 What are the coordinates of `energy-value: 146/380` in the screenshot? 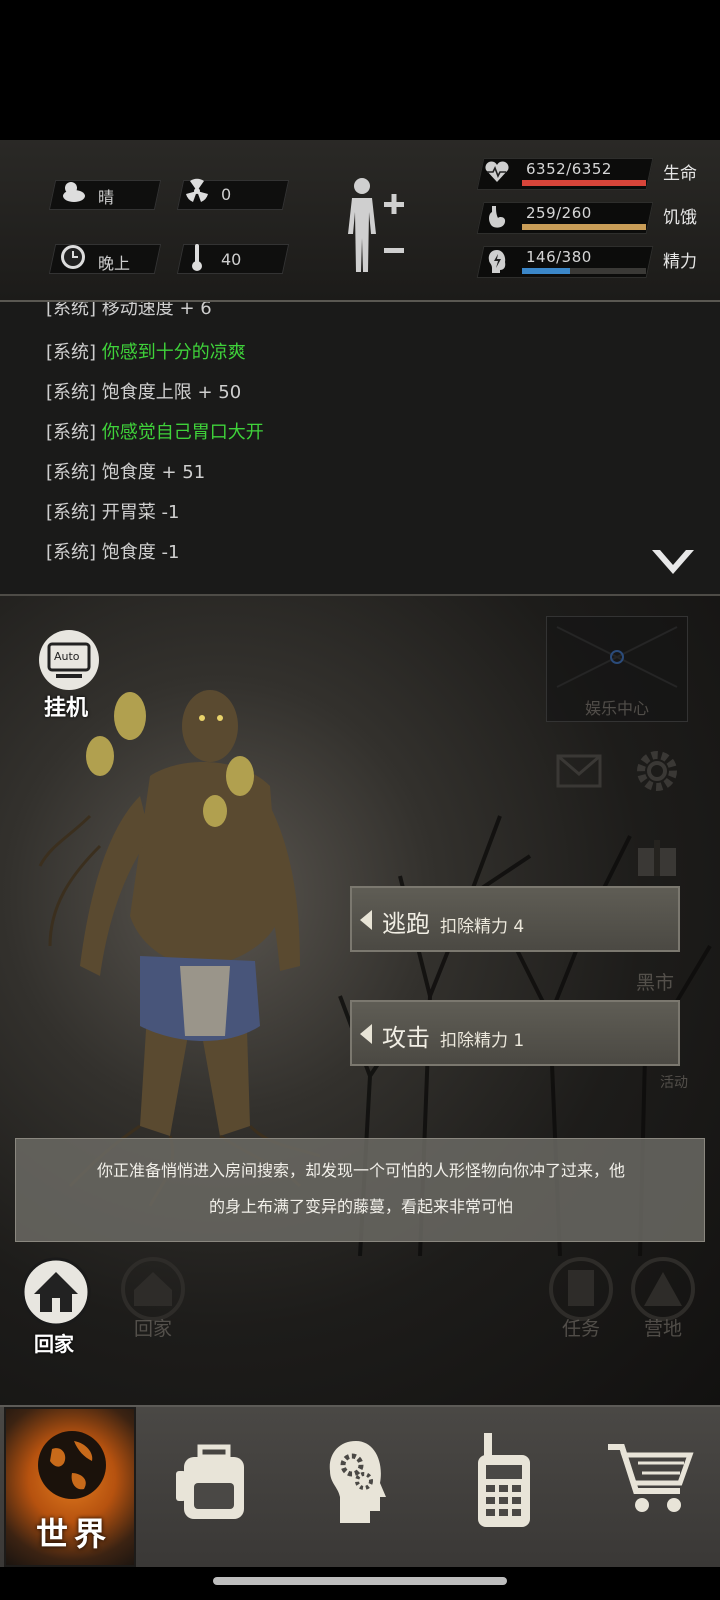 It's located at (559, 257).